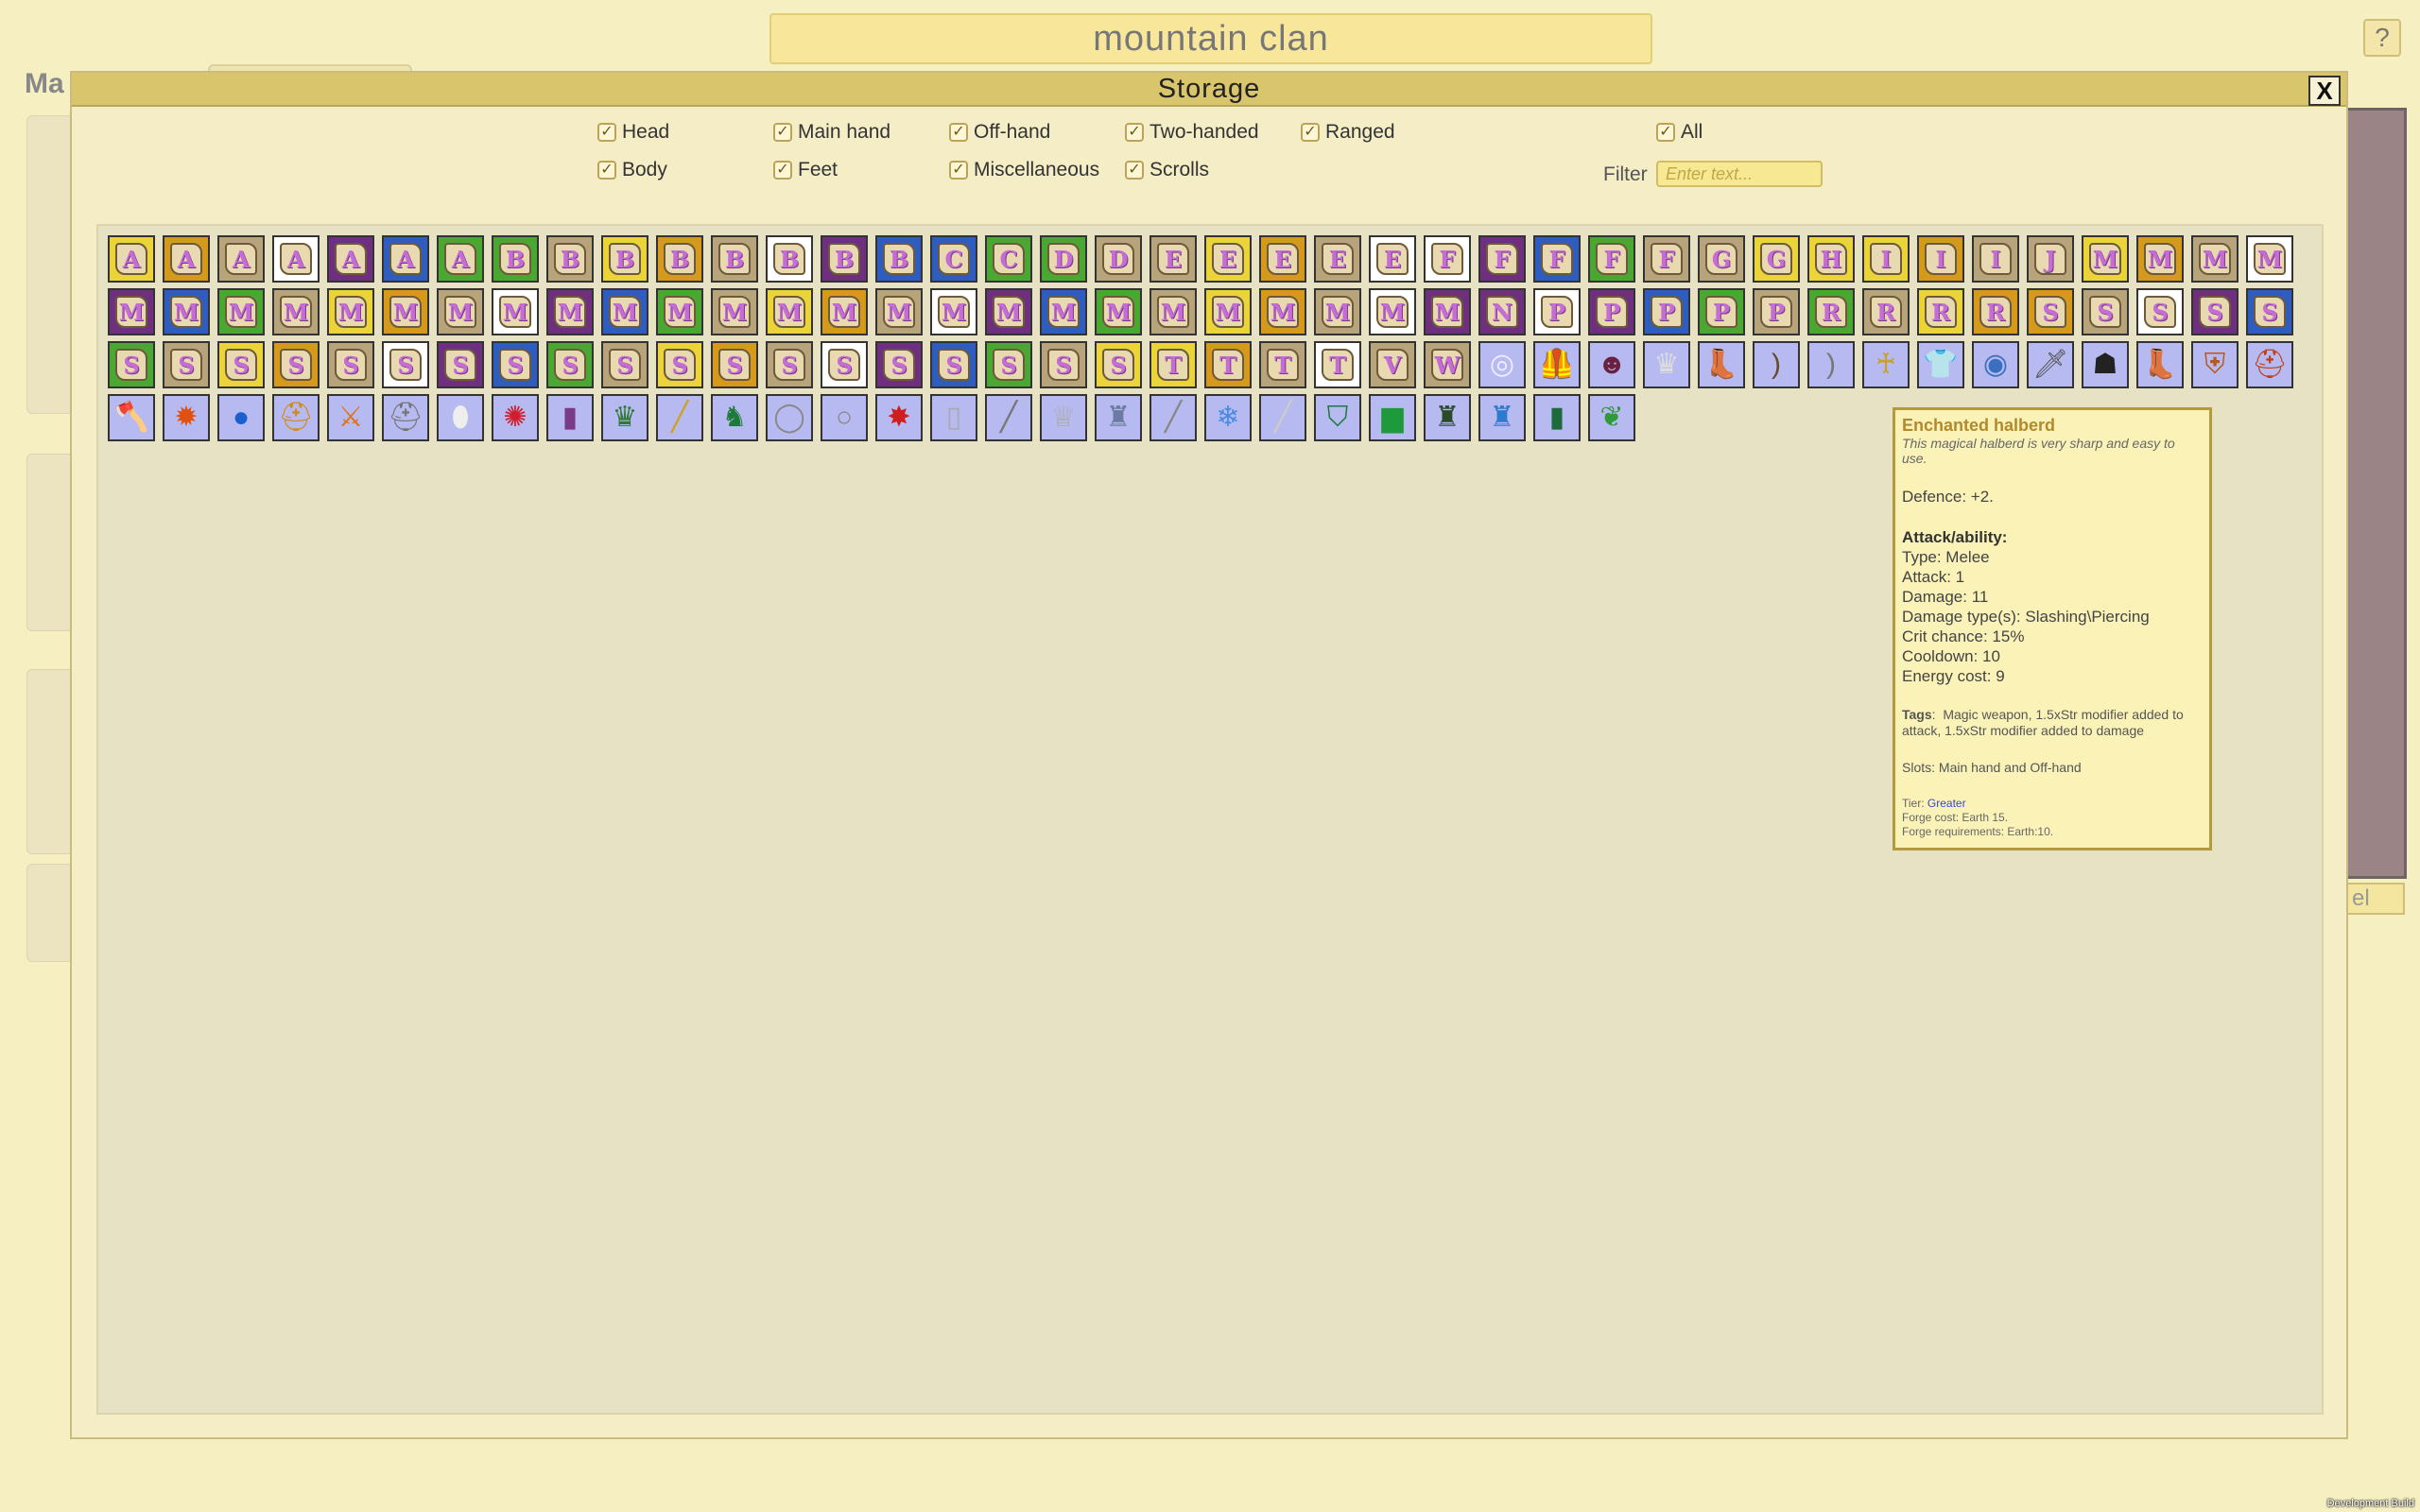 This screenshot has width=2420, height=1512. Describe the element at coordinates (1886, 364) in the screenshot. I see `equipment-item-slot: ♰` at that location.